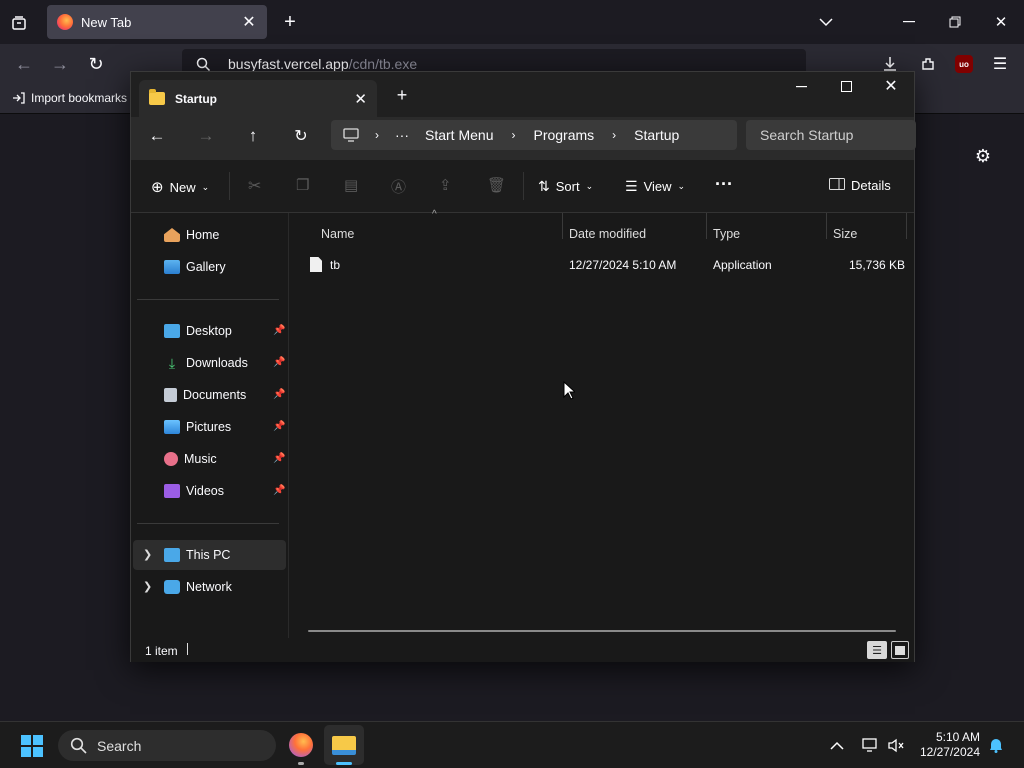 The height and width of the screenshot is (768, 1024). Describe the element at coordinates (172, 235) in the screenshot. I see `home-icon` at that location.